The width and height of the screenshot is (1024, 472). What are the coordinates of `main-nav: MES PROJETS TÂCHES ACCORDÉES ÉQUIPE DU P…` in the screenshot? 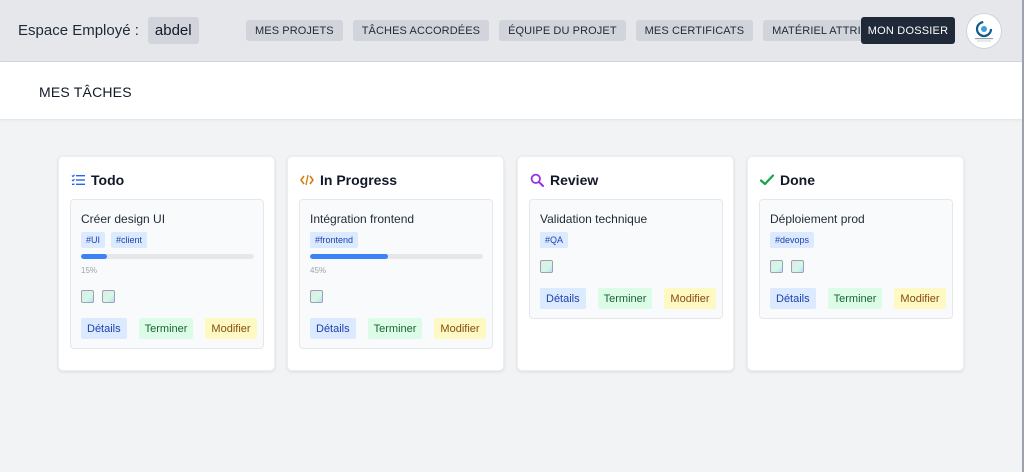 It's located at (569, 30).